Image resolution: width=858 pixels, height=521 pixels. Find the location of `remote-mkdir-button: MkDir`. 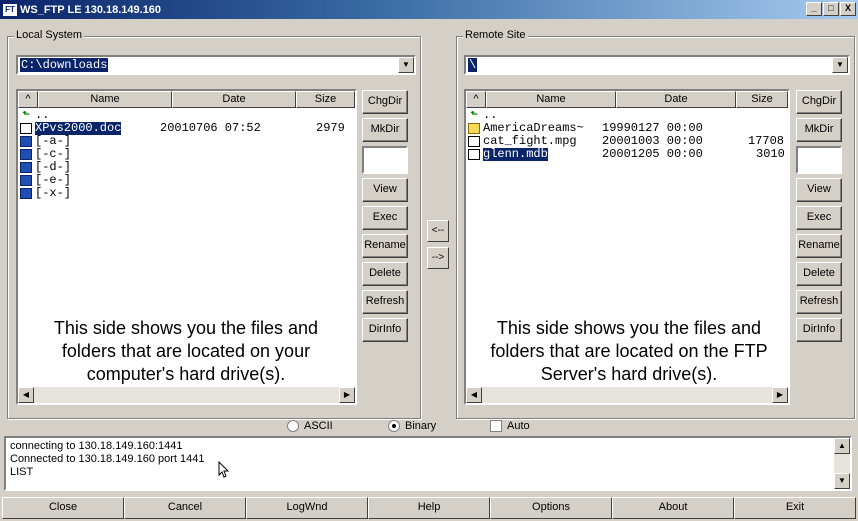

remote-mkdir-button: MkDir is located at coordinates (819, 130).